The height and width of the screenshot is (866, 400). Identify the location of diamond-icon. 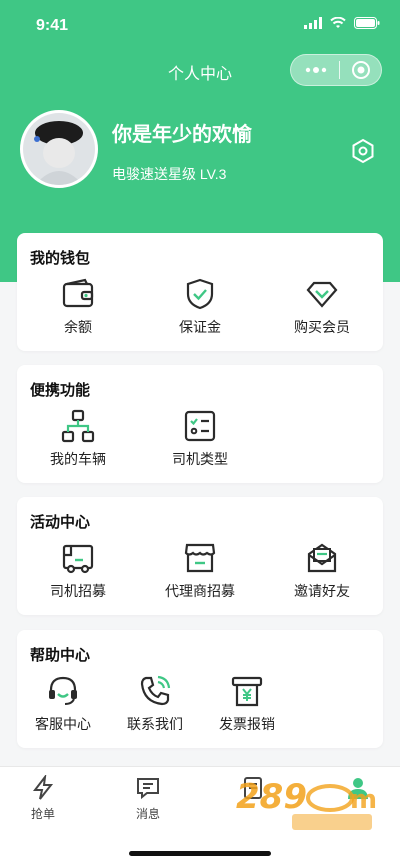
(322, 294).